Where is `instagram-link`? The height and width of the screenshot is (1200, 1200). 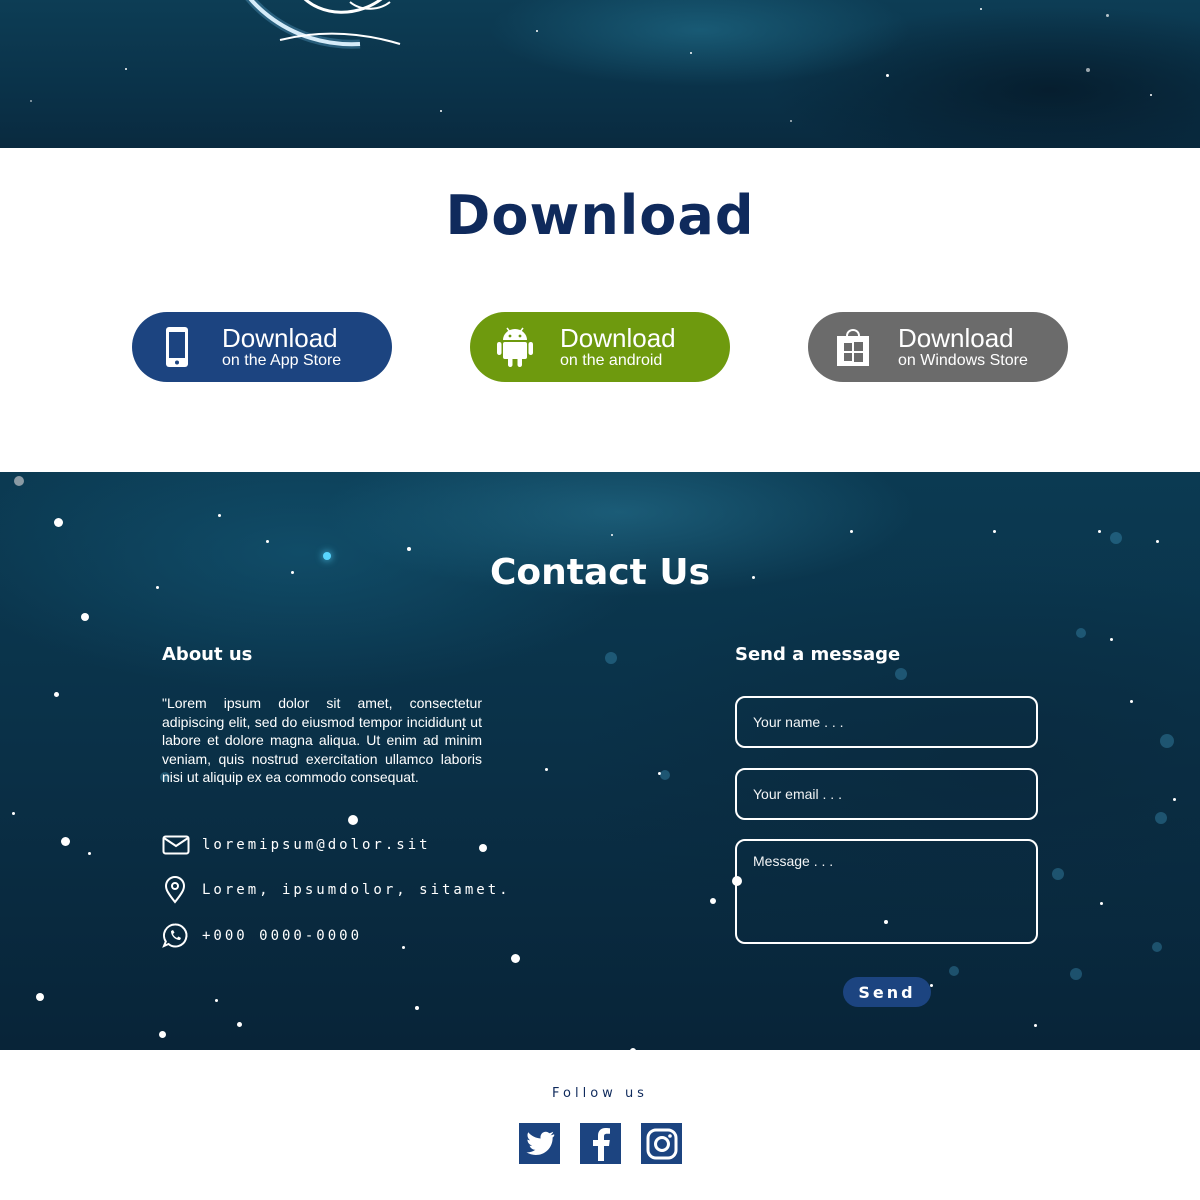 instagram-link is located at coordinates (661, 1143).